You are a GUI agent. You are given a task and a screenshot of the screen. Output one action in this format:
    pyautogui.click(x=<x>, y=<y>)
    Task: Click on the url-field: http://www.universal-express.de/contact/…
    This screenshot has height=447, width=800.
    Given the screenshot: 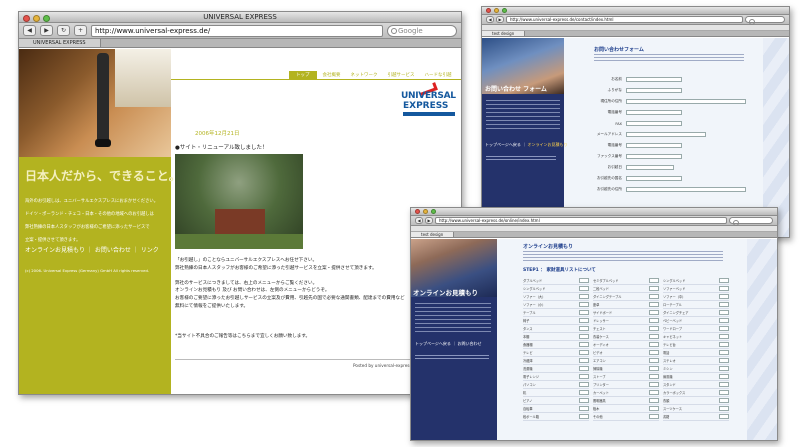 What is the action you would take?
    pyautogui.click(x=624, y=19)
    